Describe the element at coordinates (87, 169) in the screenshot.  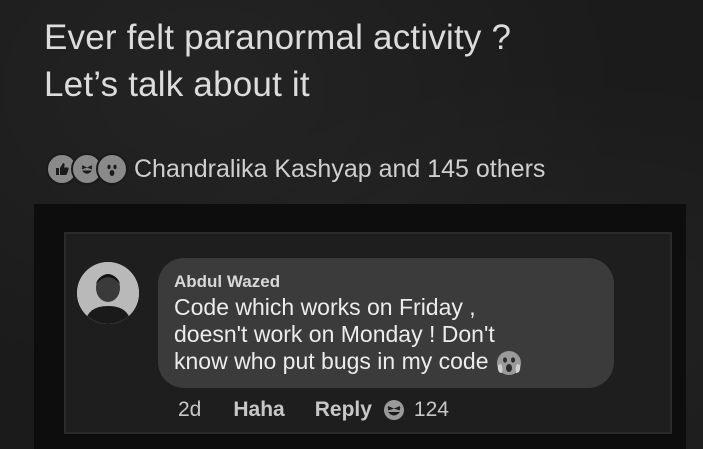
I see `reaction-icons` at that location.